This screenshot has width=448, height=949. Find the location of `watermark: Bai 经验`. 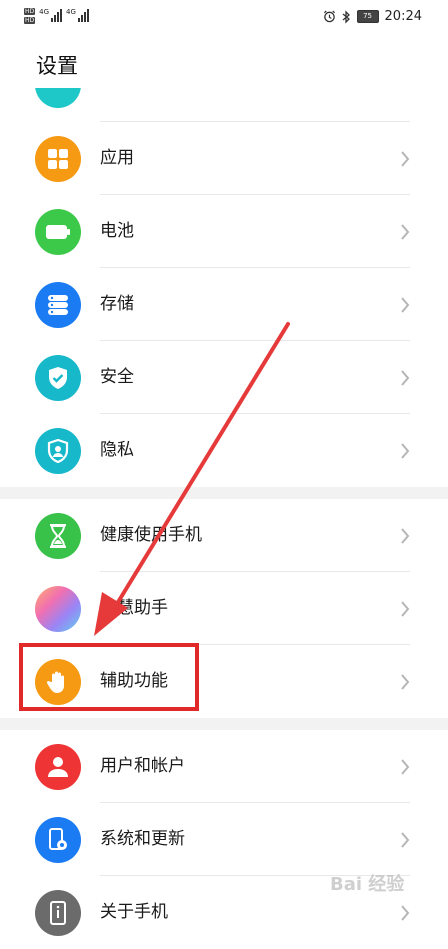

watermark: Bai 经验 is located at coordinates (367, 884).